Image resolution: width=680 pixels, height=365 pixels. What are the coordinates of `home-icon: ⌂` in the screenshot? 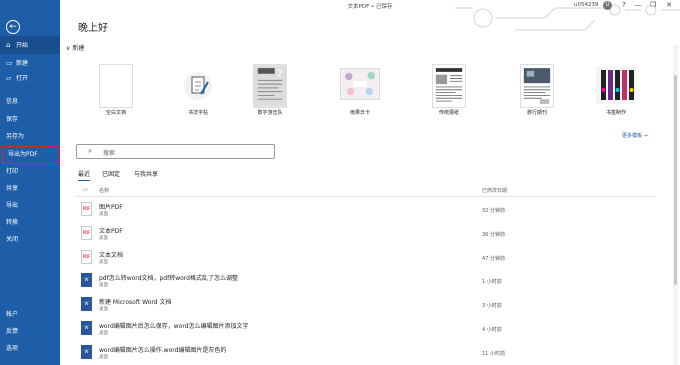 It's located at (8, 45).